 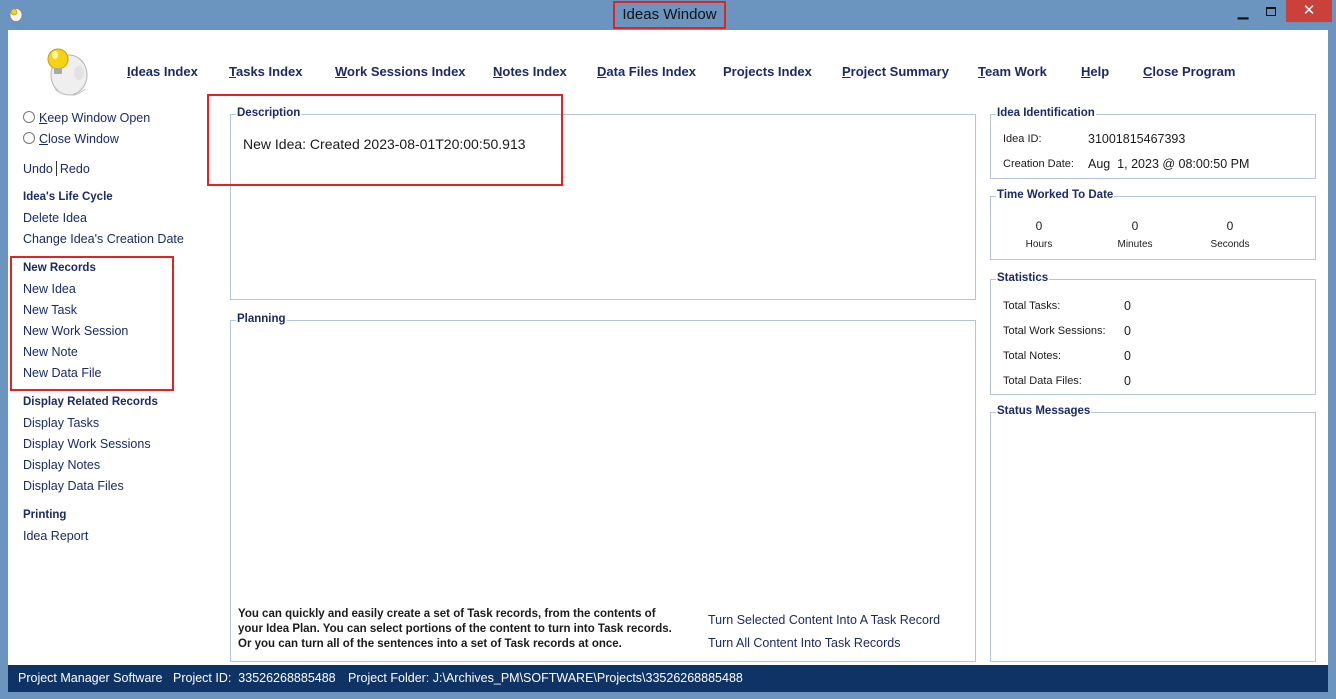 I want to click on display-data-files-link: Display Data Files, so click(x=73, y=486).